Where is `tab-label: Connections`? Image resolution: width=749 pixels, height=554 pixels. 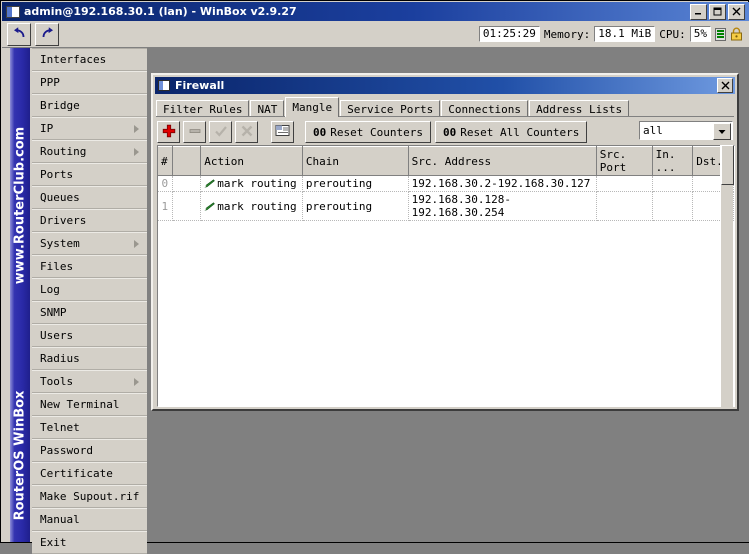
tab-label: Connections is located at coordinates (485, 109).